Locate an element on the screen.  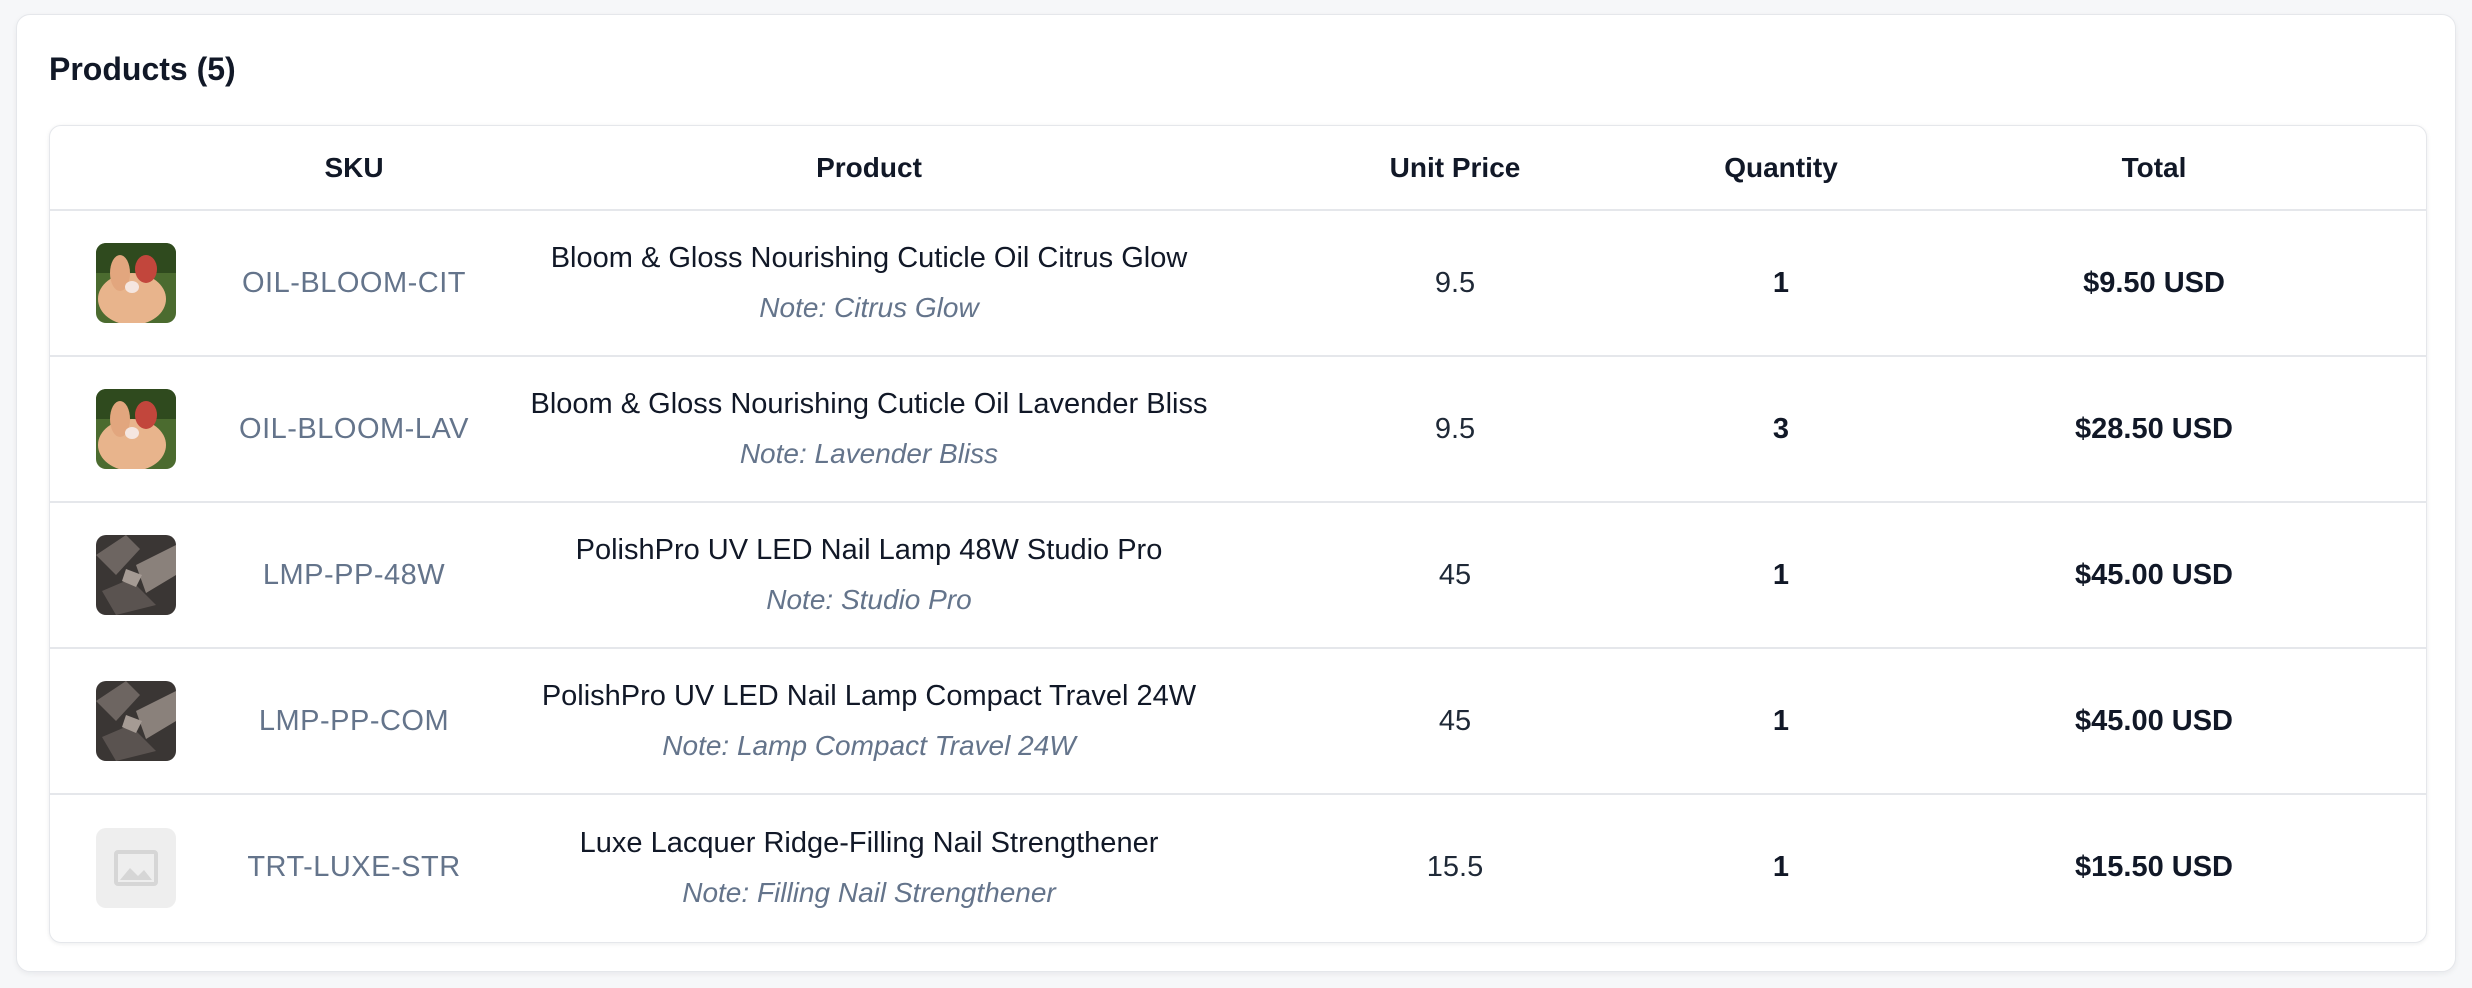
sku-cell: TRT-LUXE-STR is located at coordinates (354, 867).